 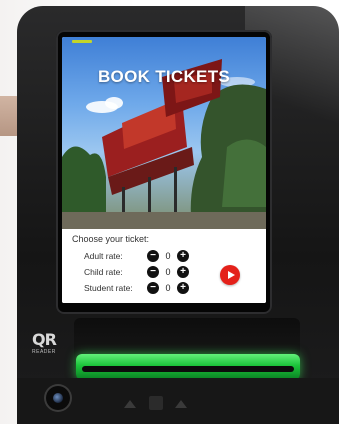 I want to click on adult-increment-button: +, so click(x=183, y=256).